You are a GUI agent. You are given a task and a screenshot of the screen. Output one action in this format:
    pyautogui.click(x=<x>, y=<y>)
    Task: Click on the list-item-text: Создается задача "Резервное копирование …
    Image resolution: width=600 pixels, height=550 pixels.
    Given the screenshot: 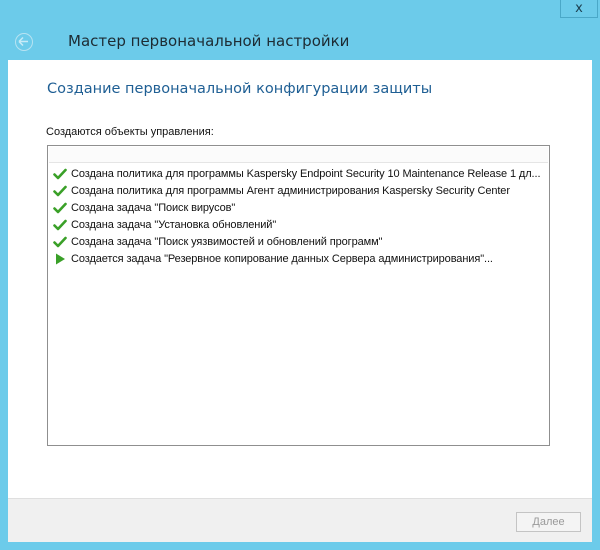 What is the action you would take?
    pyautogui.click(x=282, y=258)
    